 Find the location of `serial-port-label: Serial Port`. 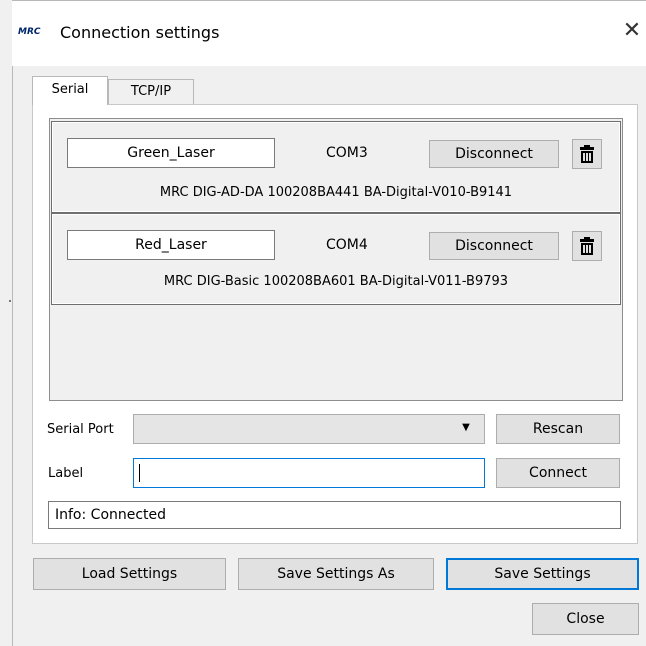

serial-port-label: Serial Port is located at coordinates (80, 429).